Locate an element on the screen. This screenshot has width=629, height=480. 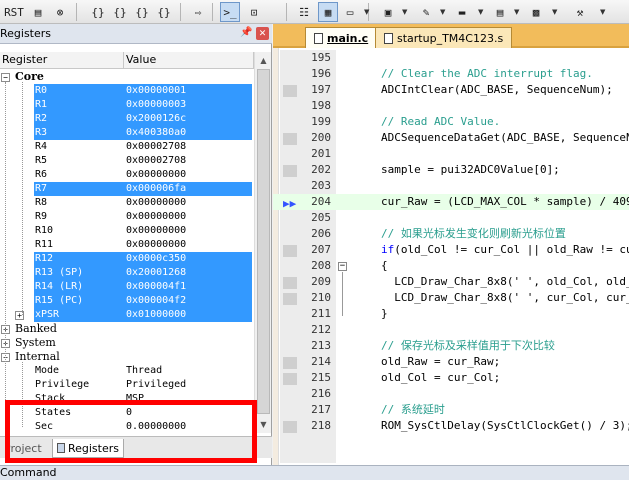
toolbar-button-icon: >_ is located at coordinates (230, 12).